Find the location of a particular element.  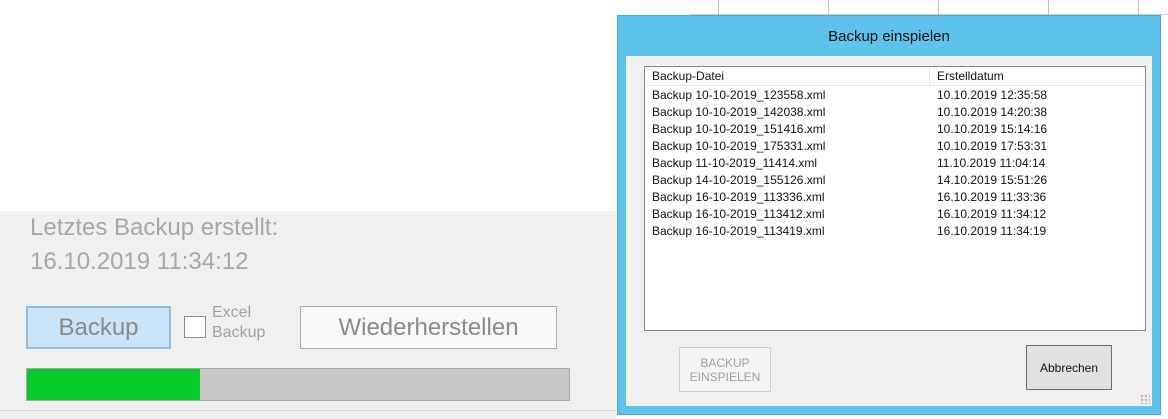

column-header-date: Erstelldatum is located at coordinates (1037, 76).